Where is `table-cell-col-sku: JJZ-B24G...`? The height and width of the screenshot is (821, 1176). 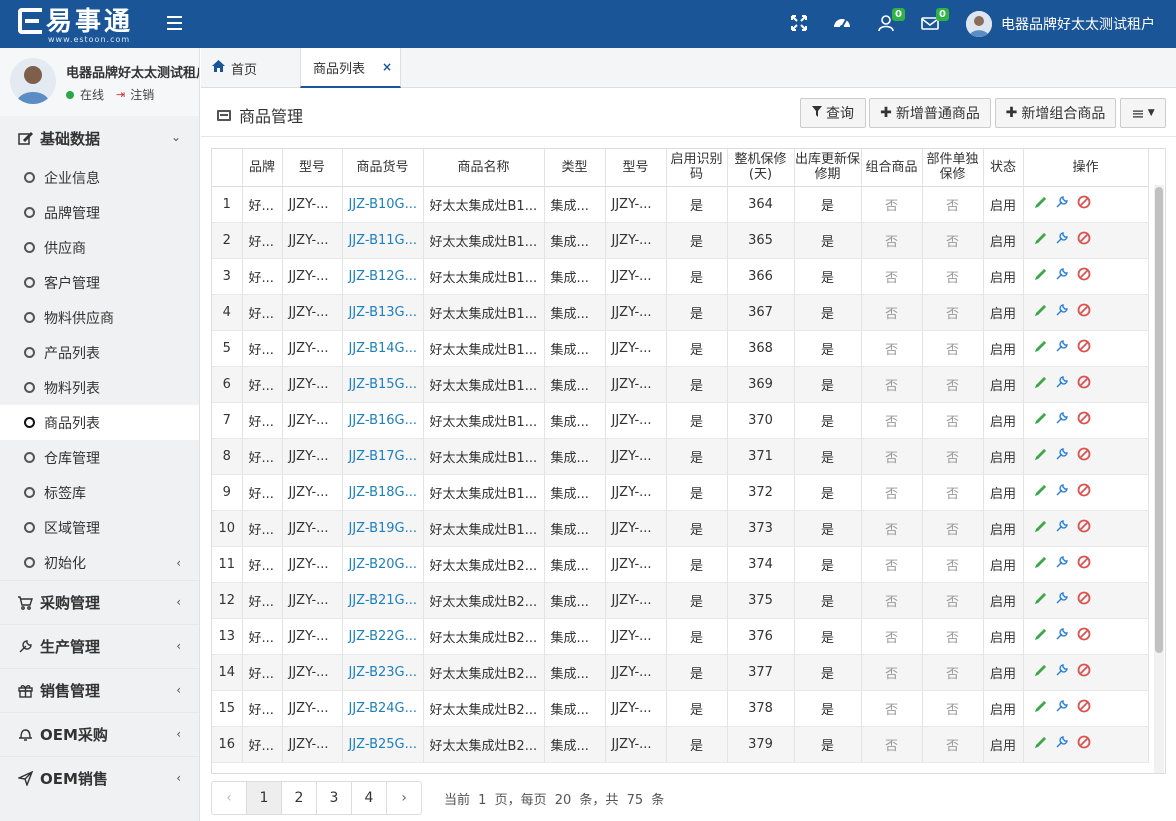 table-cell-col-sku: JJZ-B24G... is located at coordinates (383, 708).